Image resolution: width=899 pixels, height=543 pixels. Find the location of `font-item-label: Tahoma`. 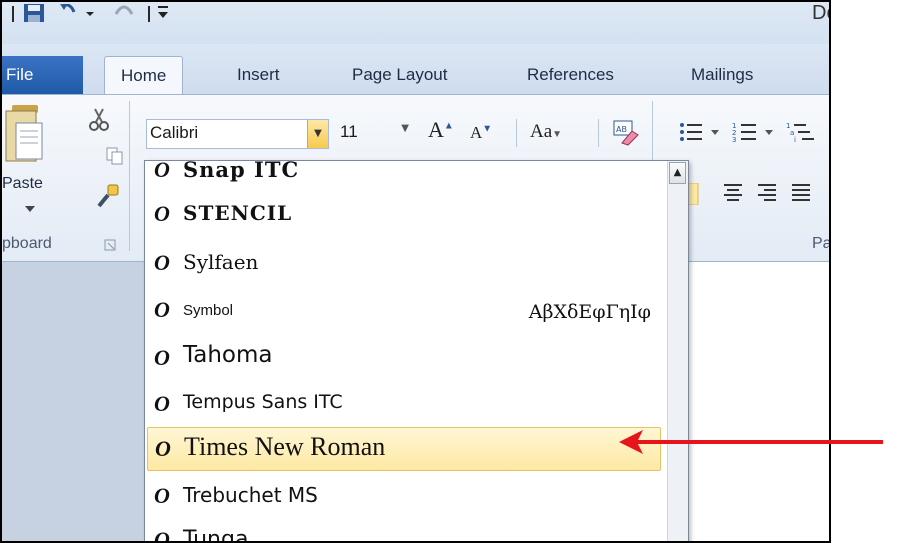

font-item-label: Tahoma is located at coordinates (228, 355).